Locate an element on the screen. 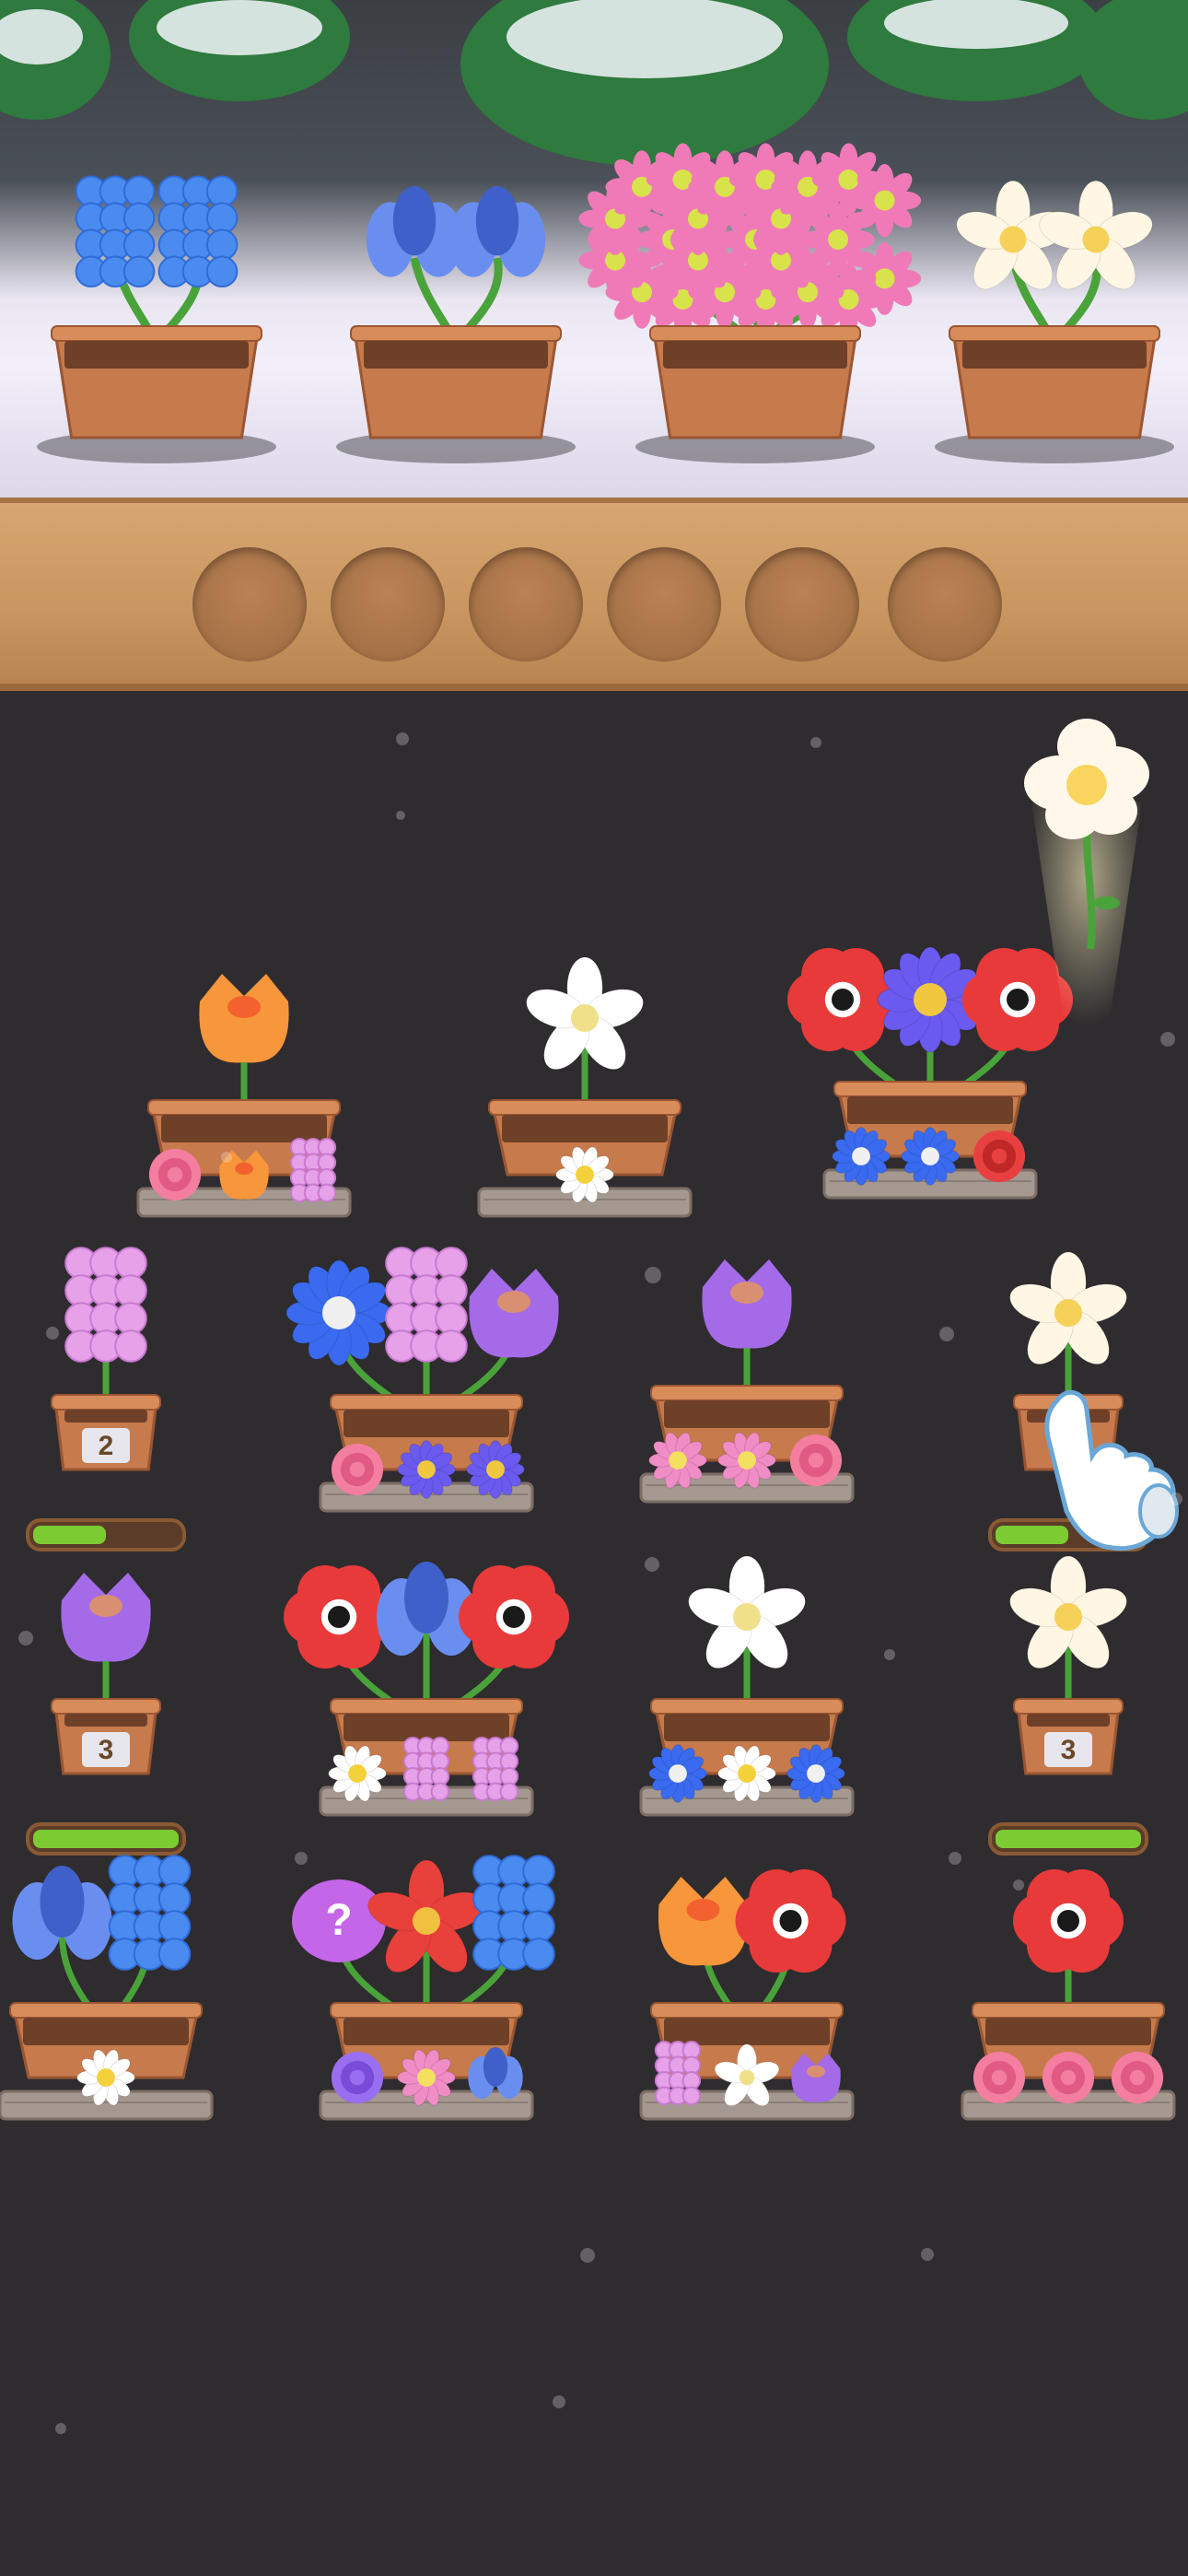 Image resolution: width=1188 pixels, height=2576 pixels. pot-level-badge: 2 is located at coordinates (106, 1445).